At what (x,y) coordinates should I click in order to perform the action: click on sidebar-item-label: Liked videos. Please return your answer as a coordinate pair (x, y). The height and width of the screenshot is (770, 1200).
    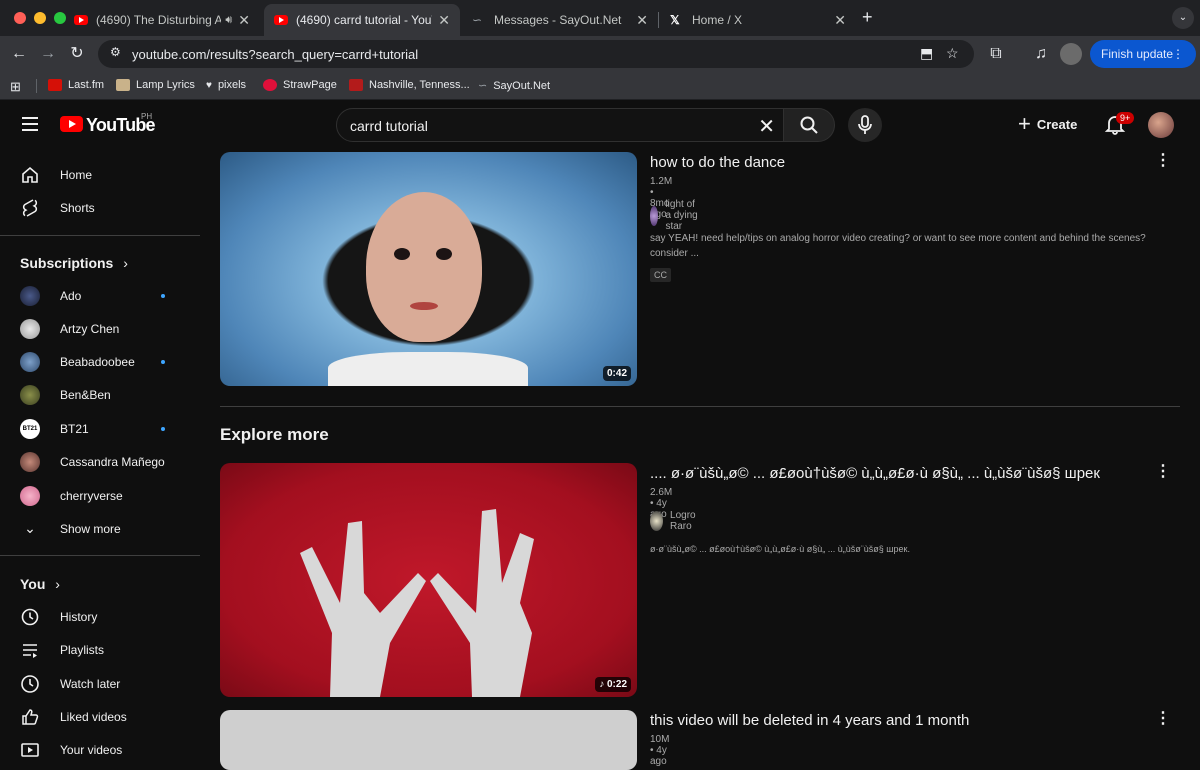
    Looking at the image, I should click on (93, 716).